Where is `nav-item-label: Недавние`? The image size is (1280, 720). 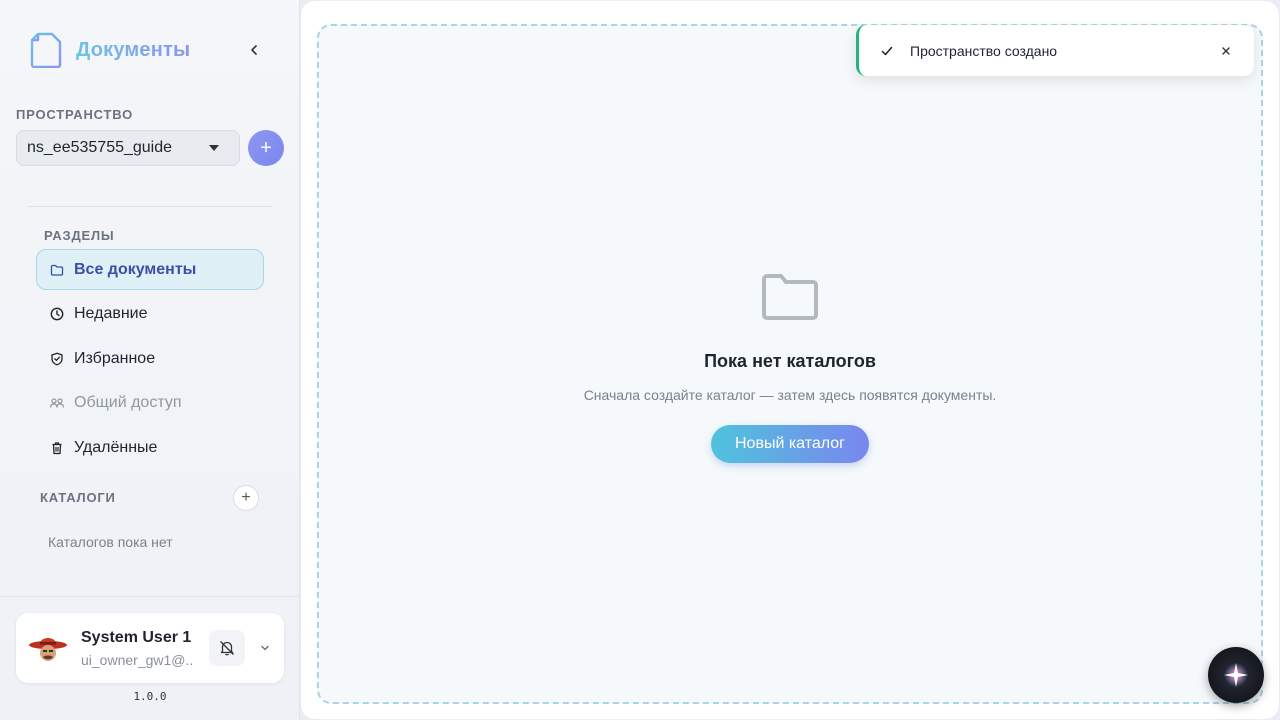
nav-item-label: Недавние is located at coordinates (111, 313).